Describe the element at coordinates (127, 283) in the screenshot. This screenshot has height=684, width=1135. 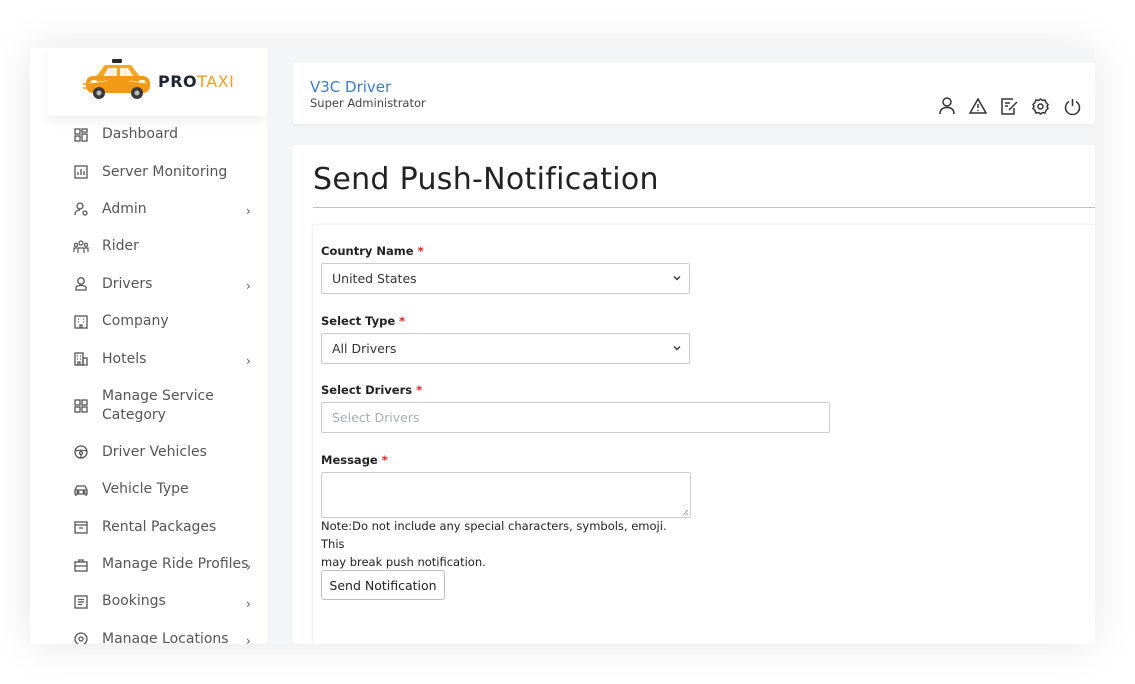
I see `sidebar-item-label: Drivers` at that location.